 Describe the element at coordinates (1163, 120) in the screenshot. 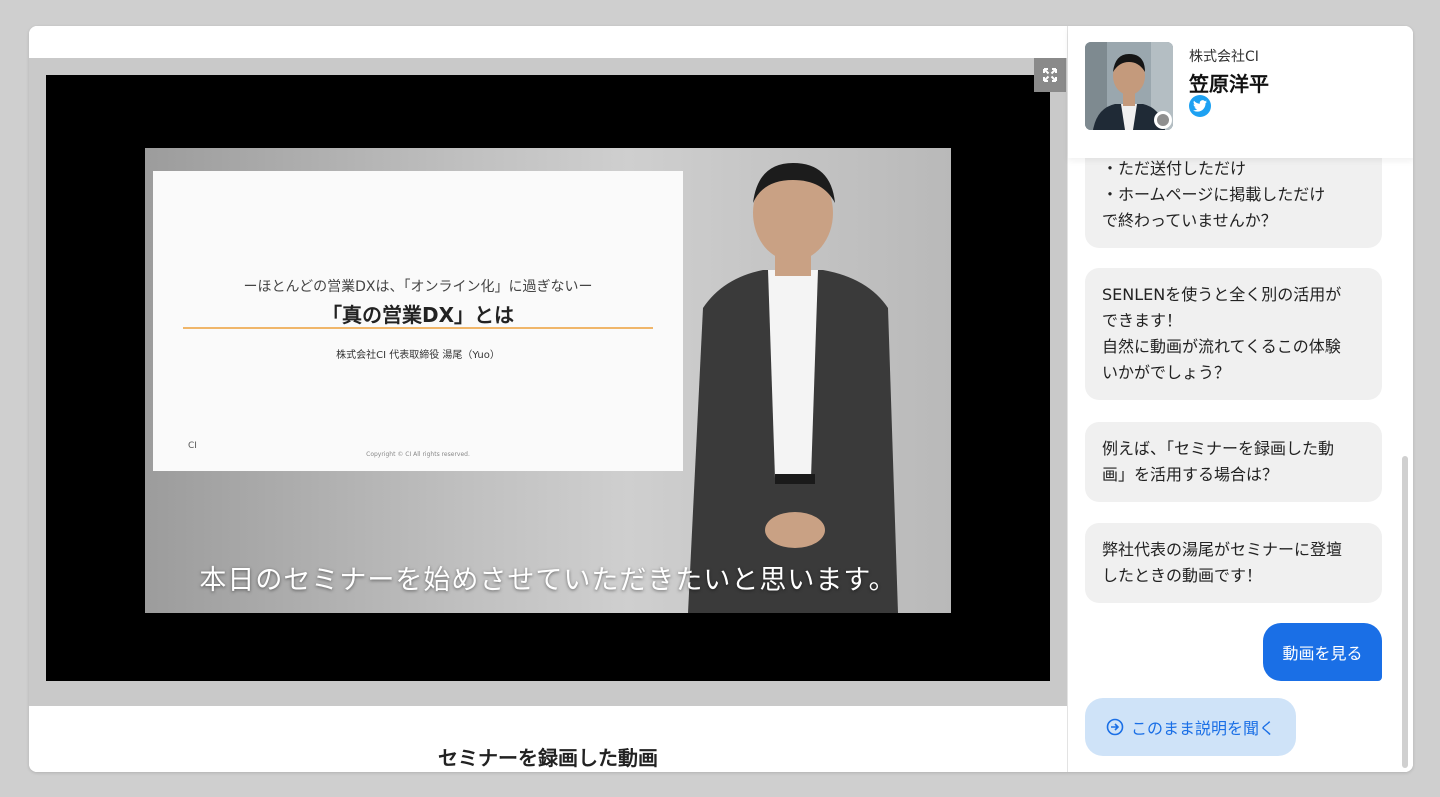

I see `status-indicator` at that location.